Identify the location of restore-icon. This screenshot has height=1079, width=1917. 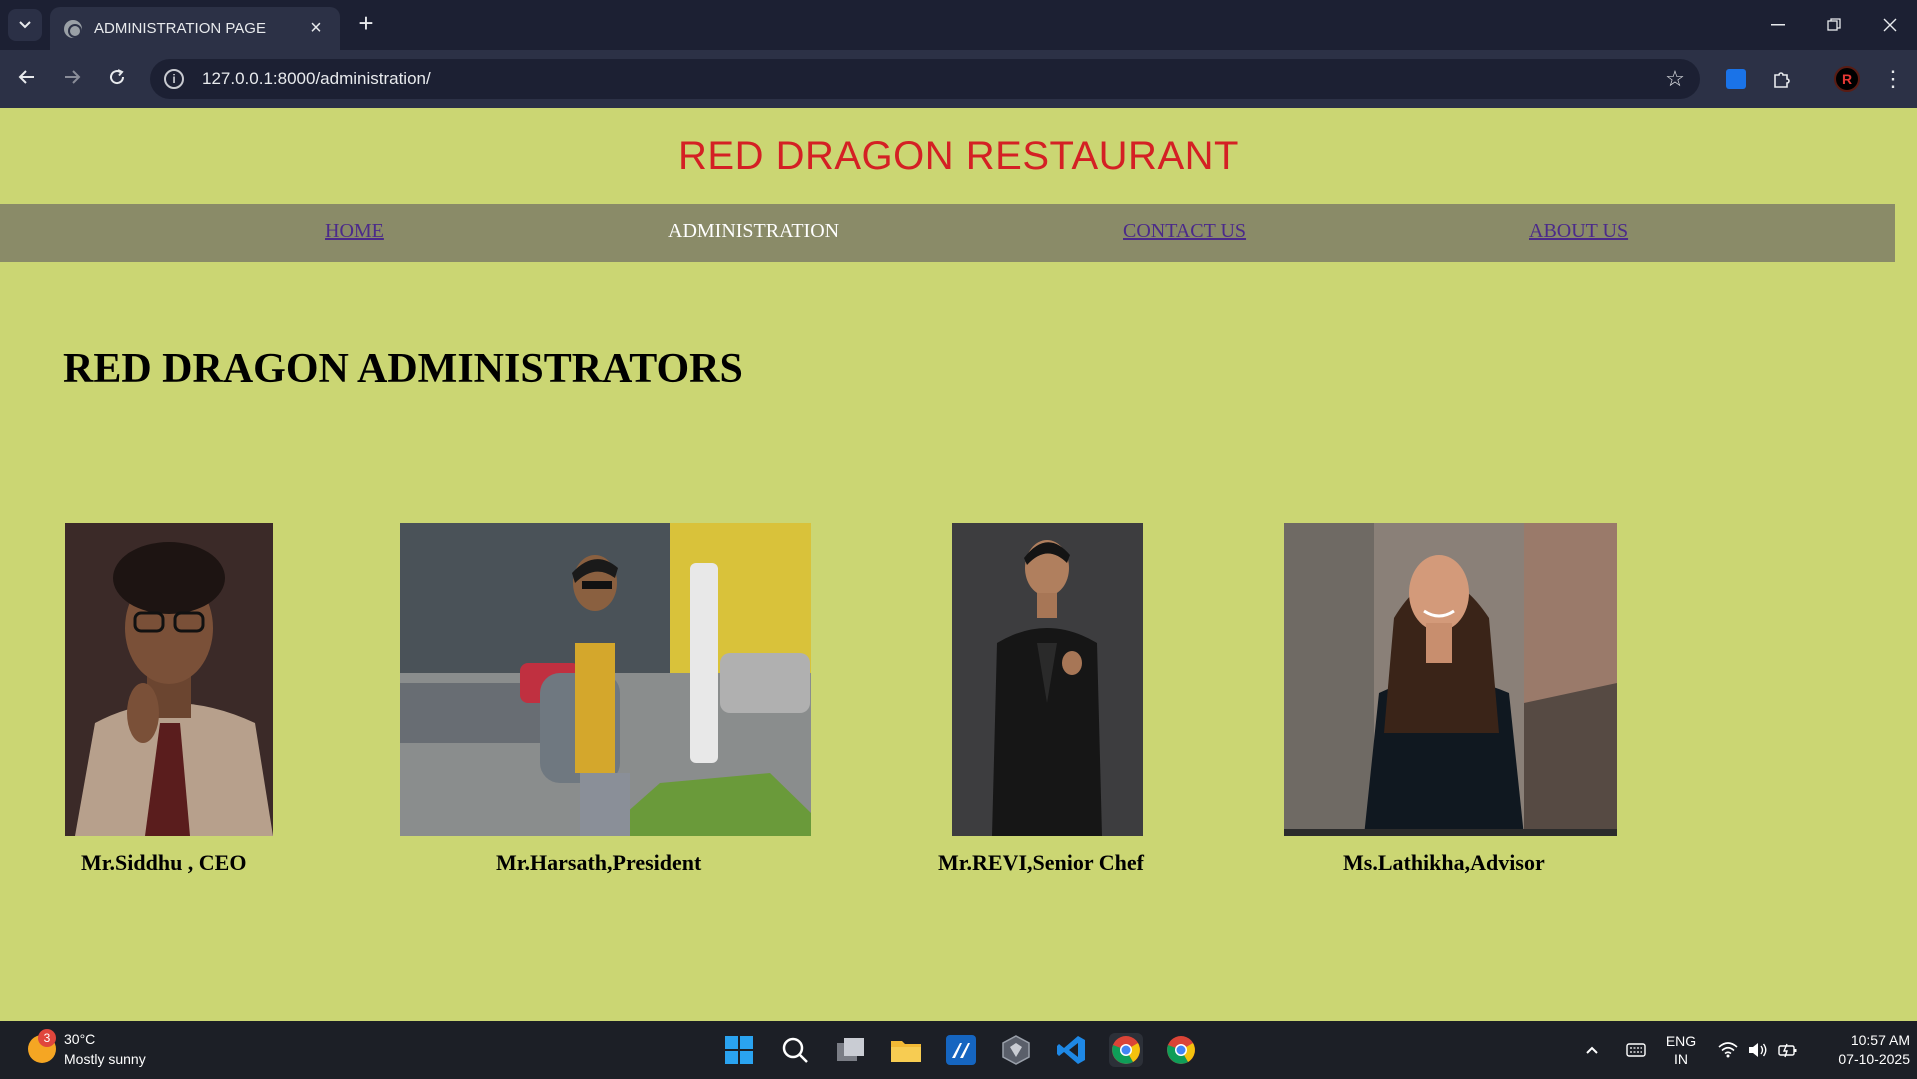
(1834, 24).